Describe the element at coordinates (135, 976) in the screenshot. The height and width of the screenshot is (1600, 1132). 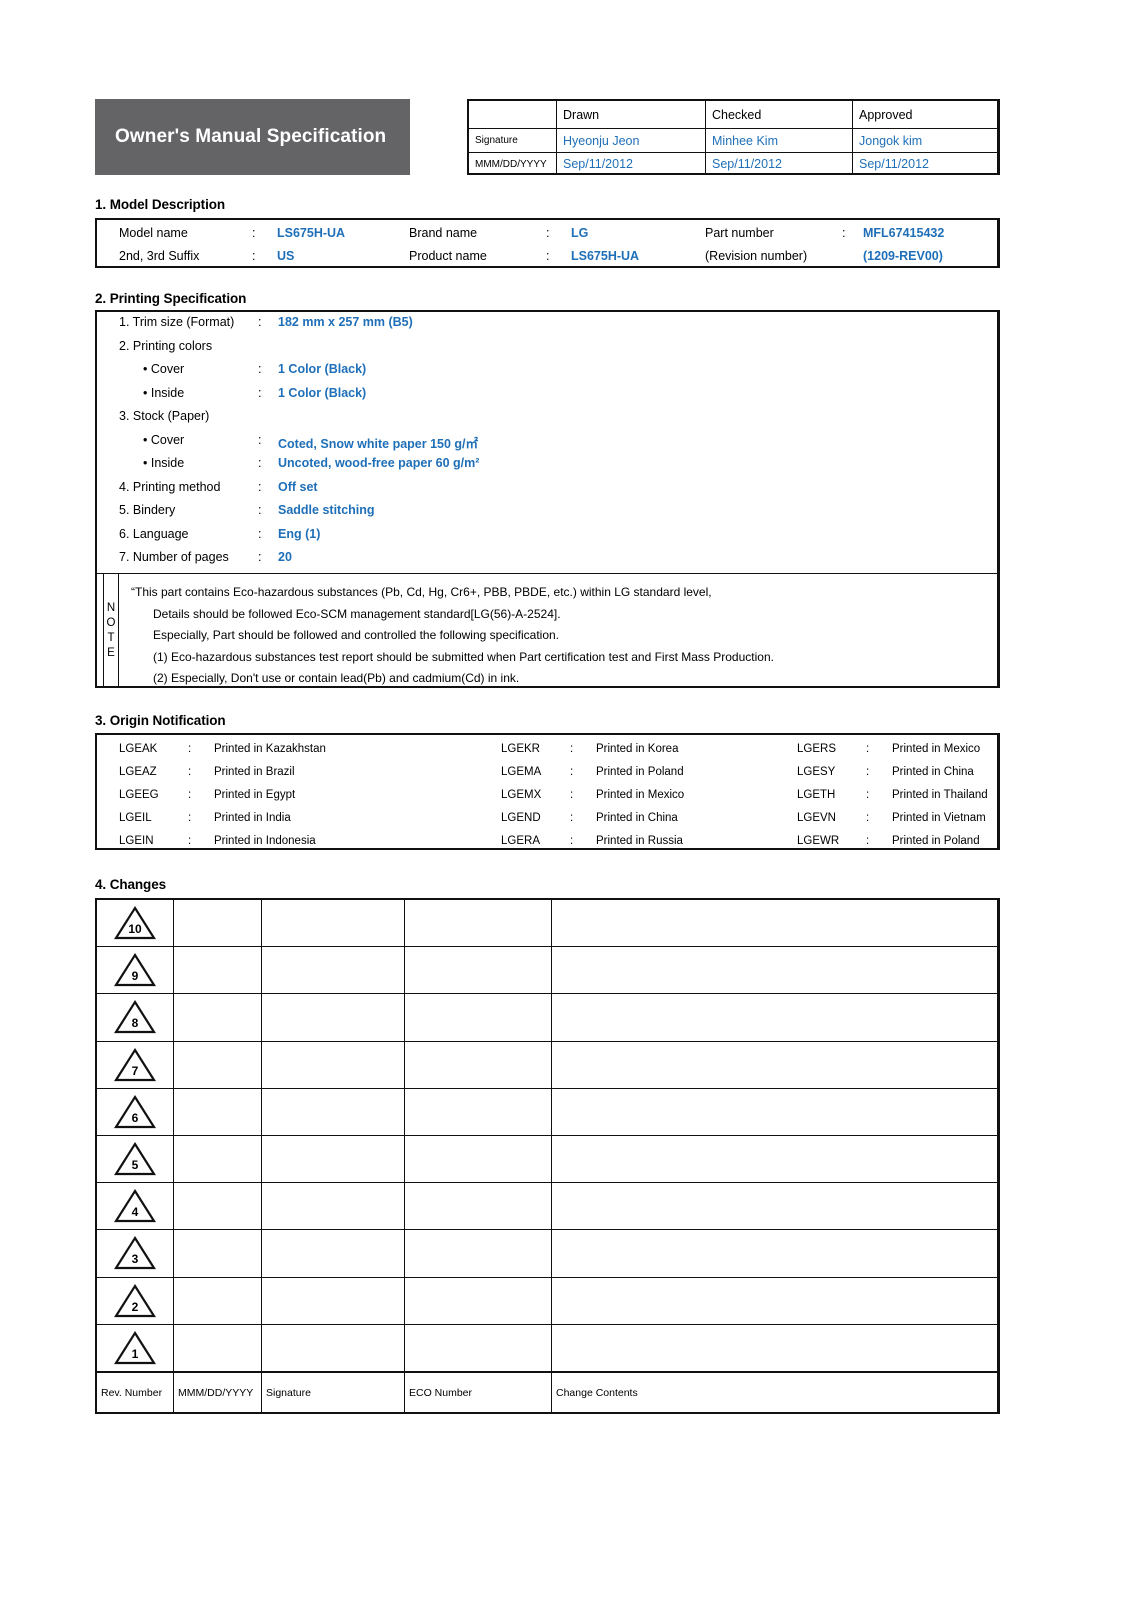
I see `revision-number: 9` at that location.